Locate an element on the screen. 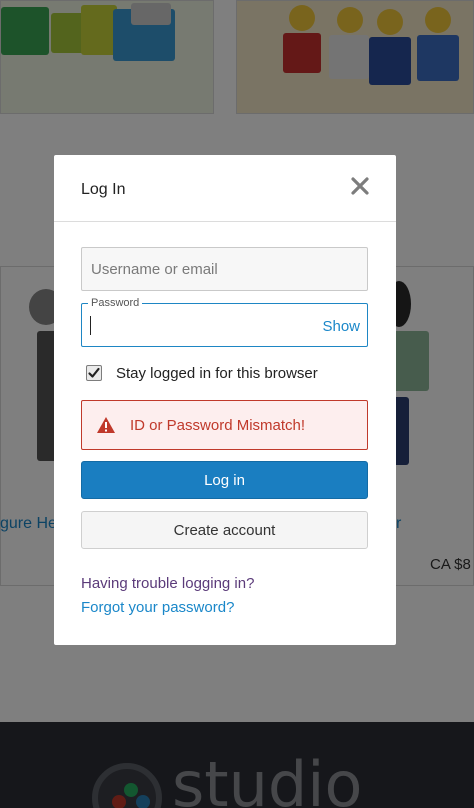 This screenshot has width=474, height=808. trouble-logging-in-link: Having trouble logging in? is located at coordinates (167, 583).